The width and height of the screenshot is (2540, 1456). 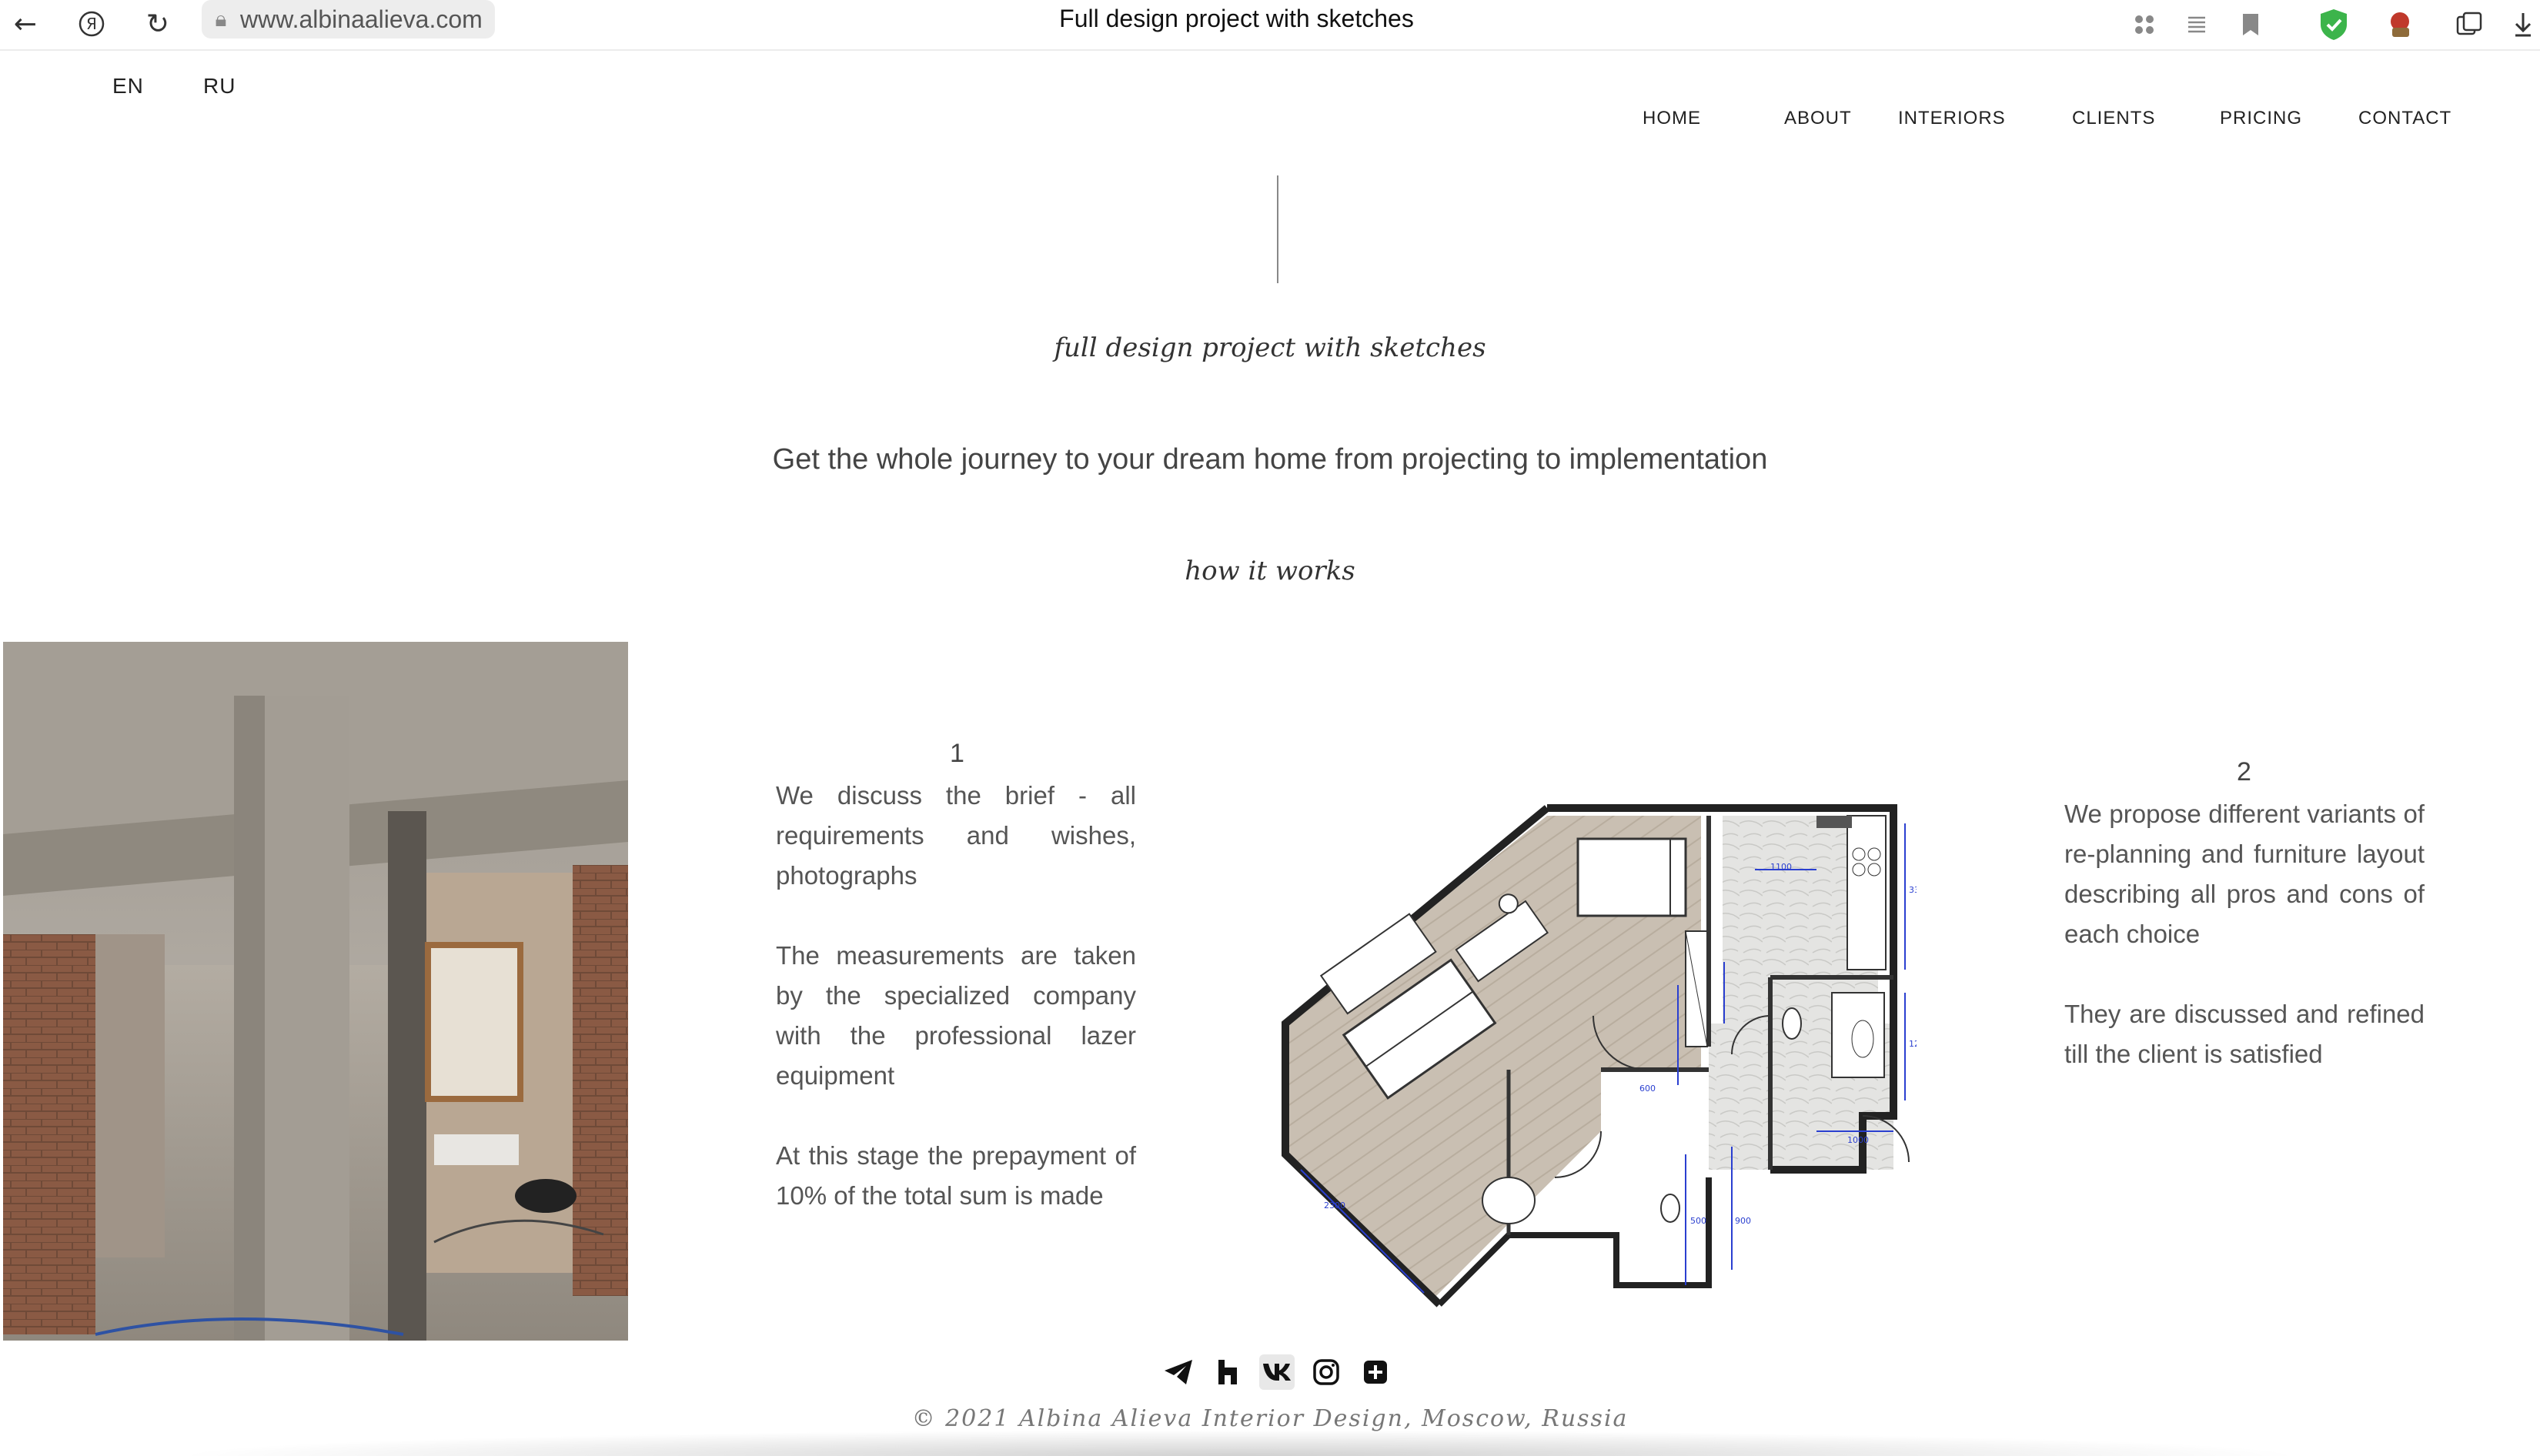 I want to click on shield-icon, so click(x=2334, y=25).